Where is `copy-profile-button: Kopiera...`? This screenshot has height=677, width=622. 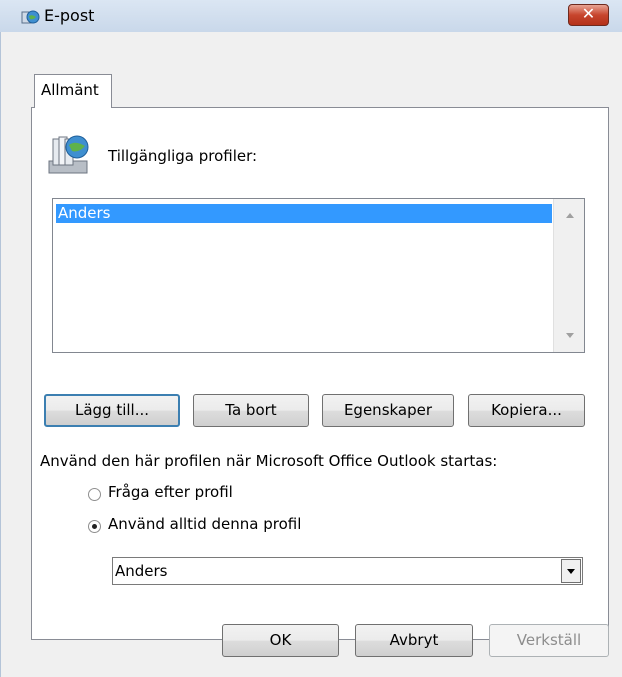 copy-profile-button: Kopiera... is located at coordinates (526, 410).